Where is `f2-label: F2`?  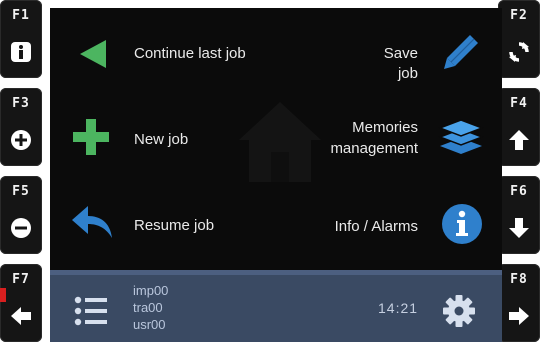 f2-label: F2 is located at coordinates (519, 15).